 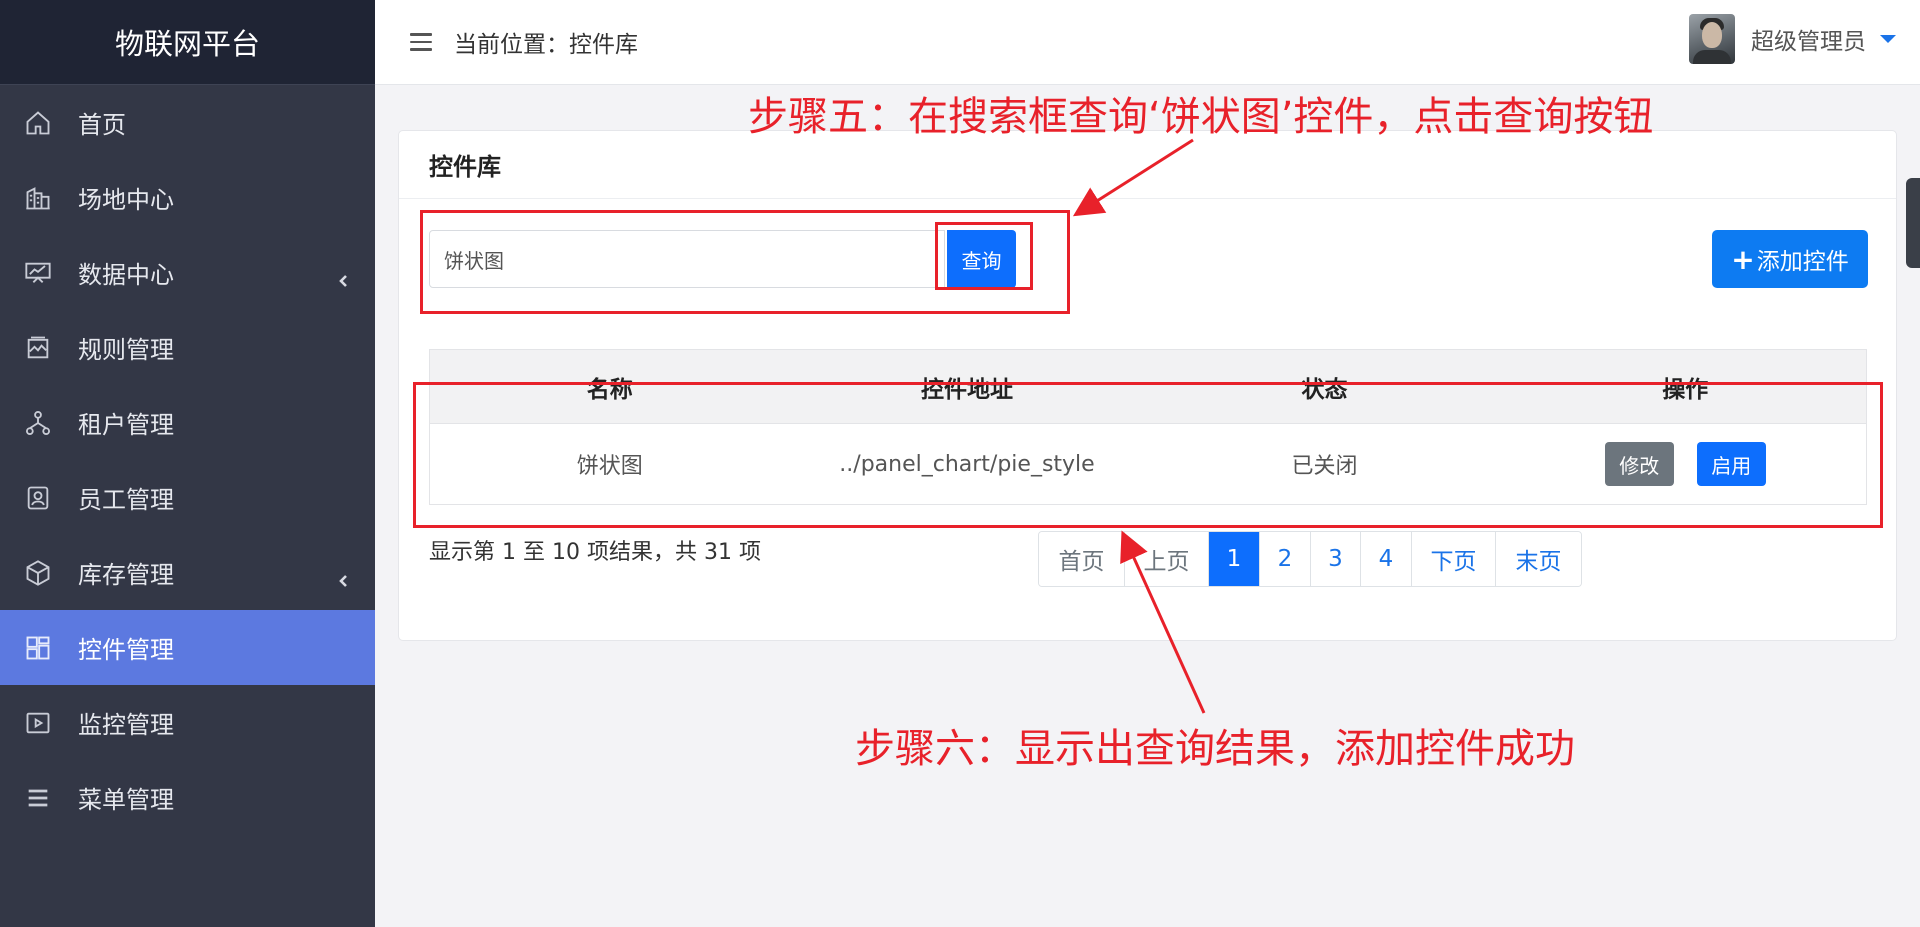 What do you see at coordinates (126, 200) in the screenshot?
I see `sidebar-item-label: 场地中心` at bounding box center [126, 200].